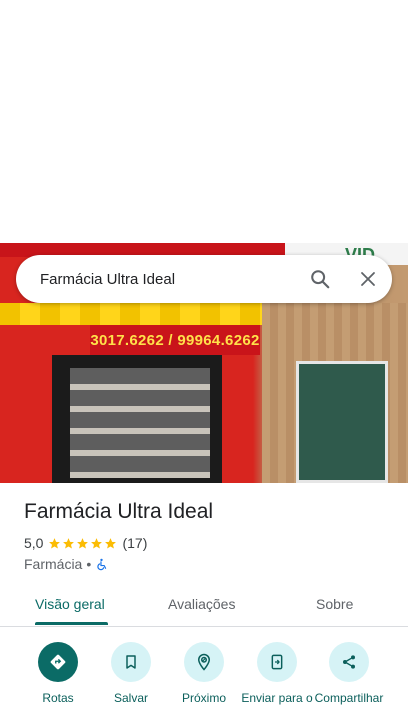  I want to click on place-title: Farmácia Ultra Ideal, so click(119, 511).